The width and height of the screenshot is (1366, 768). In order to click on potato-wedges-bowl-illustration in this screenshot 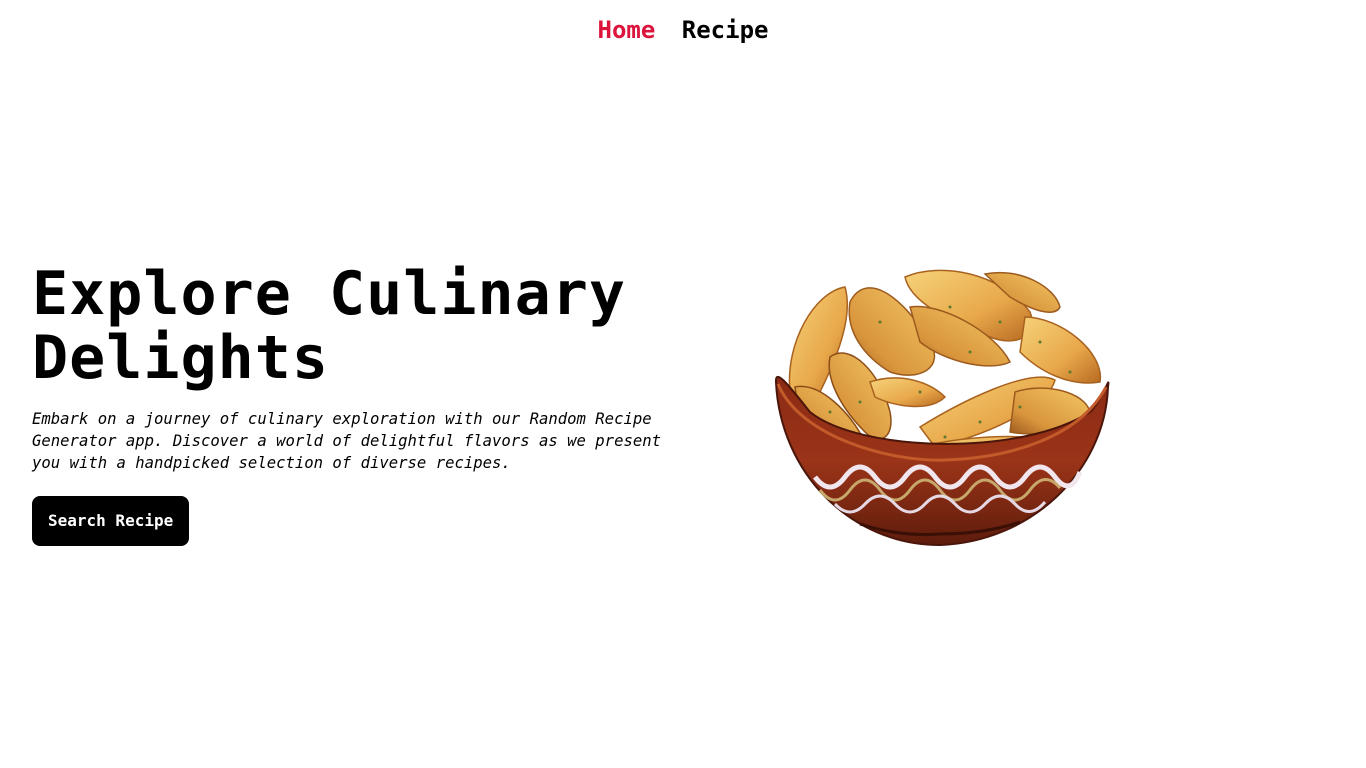, I will do `click(942, 408)`.